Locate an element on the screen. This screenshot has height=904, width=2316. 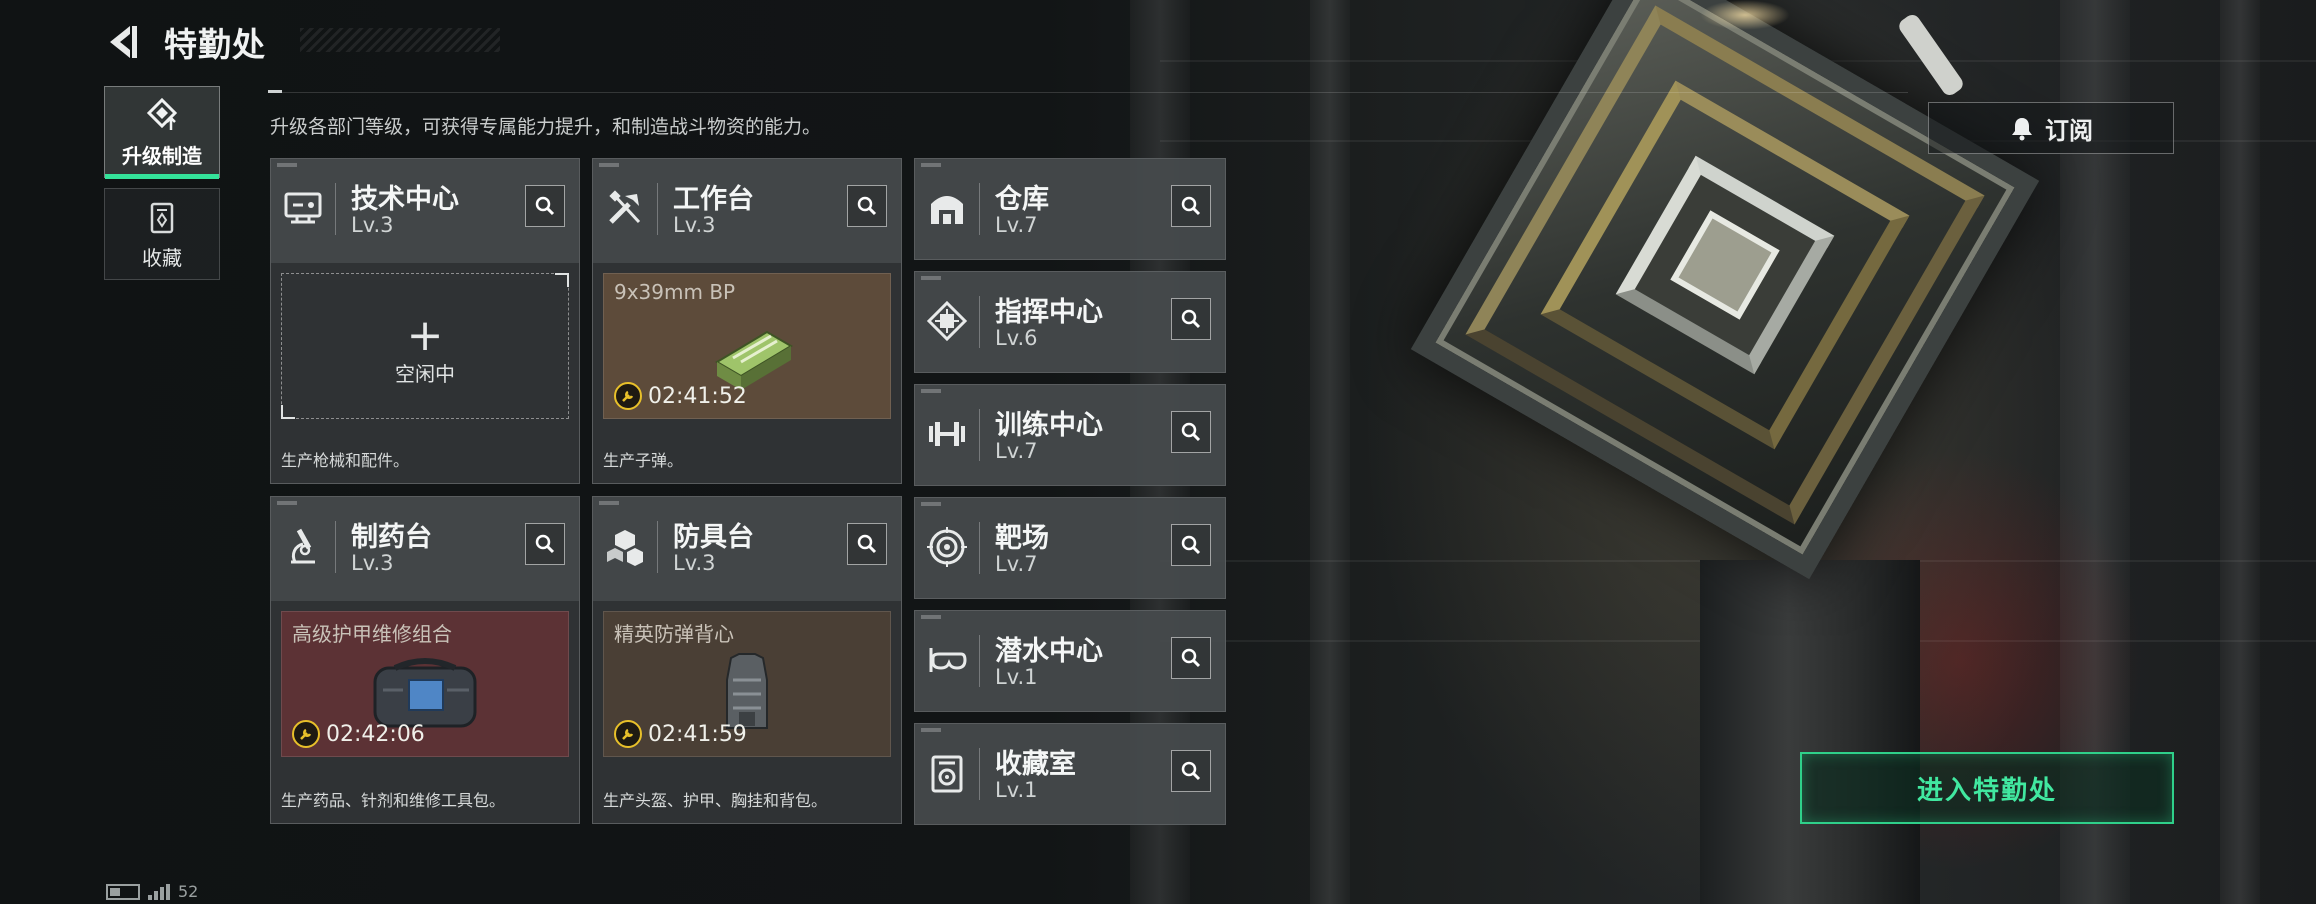
page-description: 升级各部门等级，可获得专属能力提升，和制造战斗物资的能力。 is located at coordinates (546, 127).